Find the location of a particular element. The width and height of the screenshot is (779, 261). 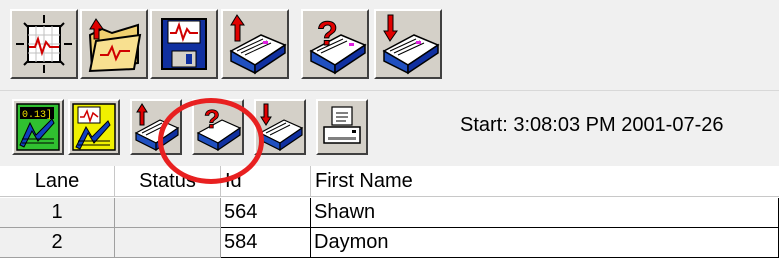

printer-icon is located at coordinates (342, 125).